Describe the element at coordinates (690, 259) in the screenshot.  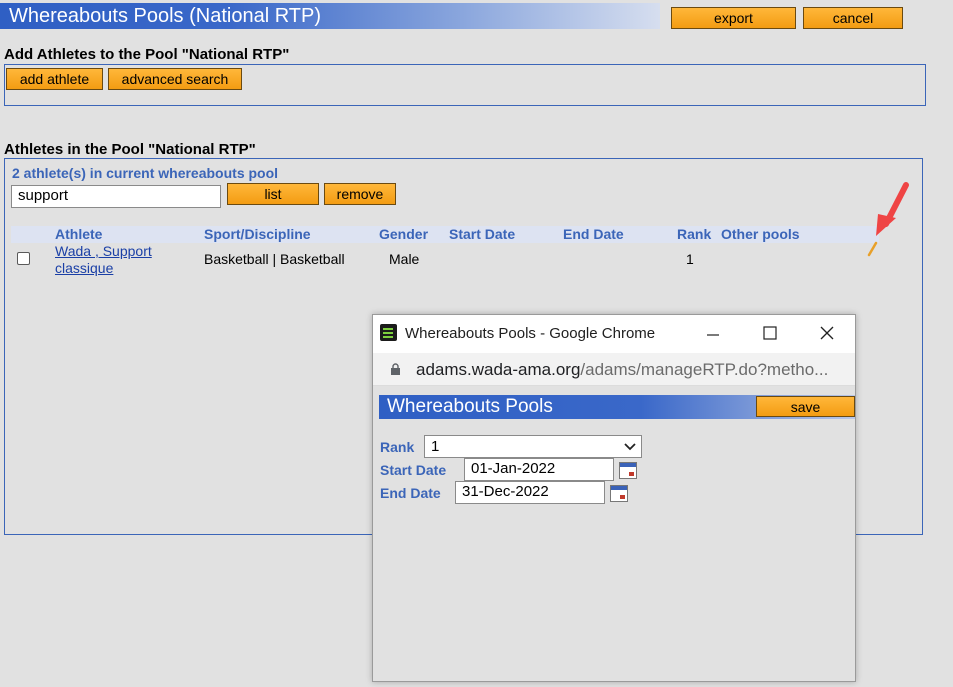
I see `row-rank: 1` at that location.